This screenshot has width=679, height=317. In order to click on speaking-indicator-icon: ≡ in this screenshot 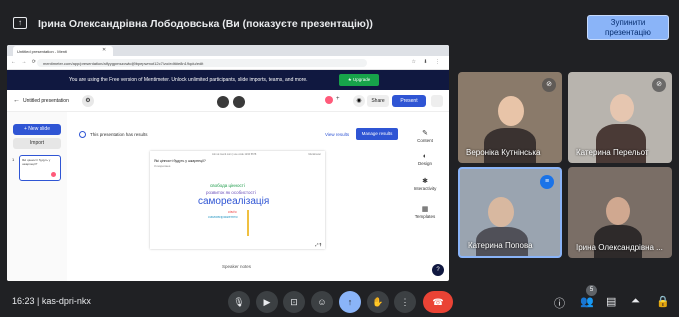, I will do `click(547, 182)`.